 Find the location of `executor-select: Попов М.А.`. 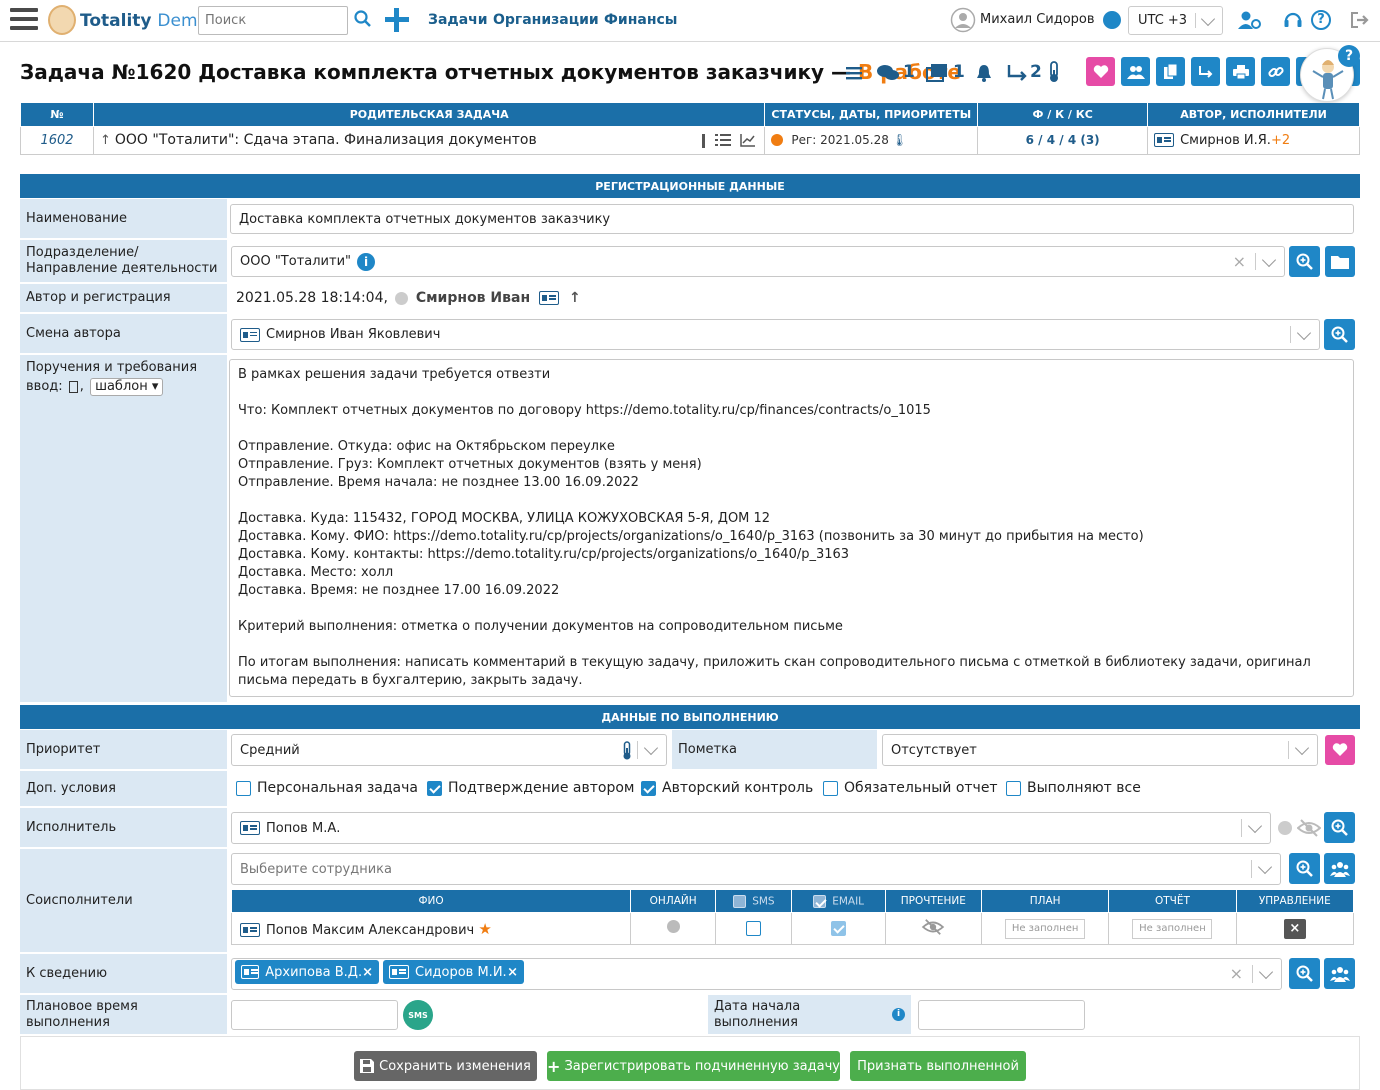

executor-select: Попов М.А. is located at coordinates (751, 828).